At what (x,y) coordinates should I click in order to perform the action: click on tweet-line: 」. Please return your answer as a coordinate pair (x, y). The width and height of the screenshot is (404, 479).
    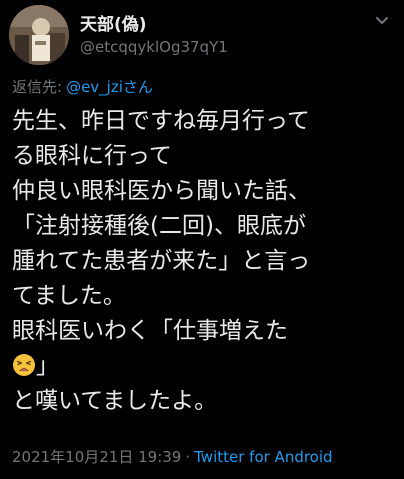
    Looking at the image, I should click on (47, 366).